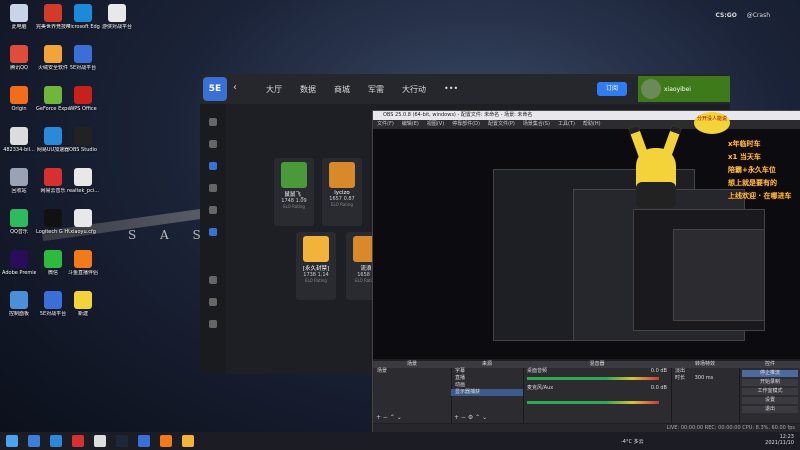 The width and height of the screenshot is (800, 450). What do you see at coordinates (82, 273) in the screenshot?
I see `desktop-icon-label: 斗鱼直播伴侣` at bounding box center [82, 273].